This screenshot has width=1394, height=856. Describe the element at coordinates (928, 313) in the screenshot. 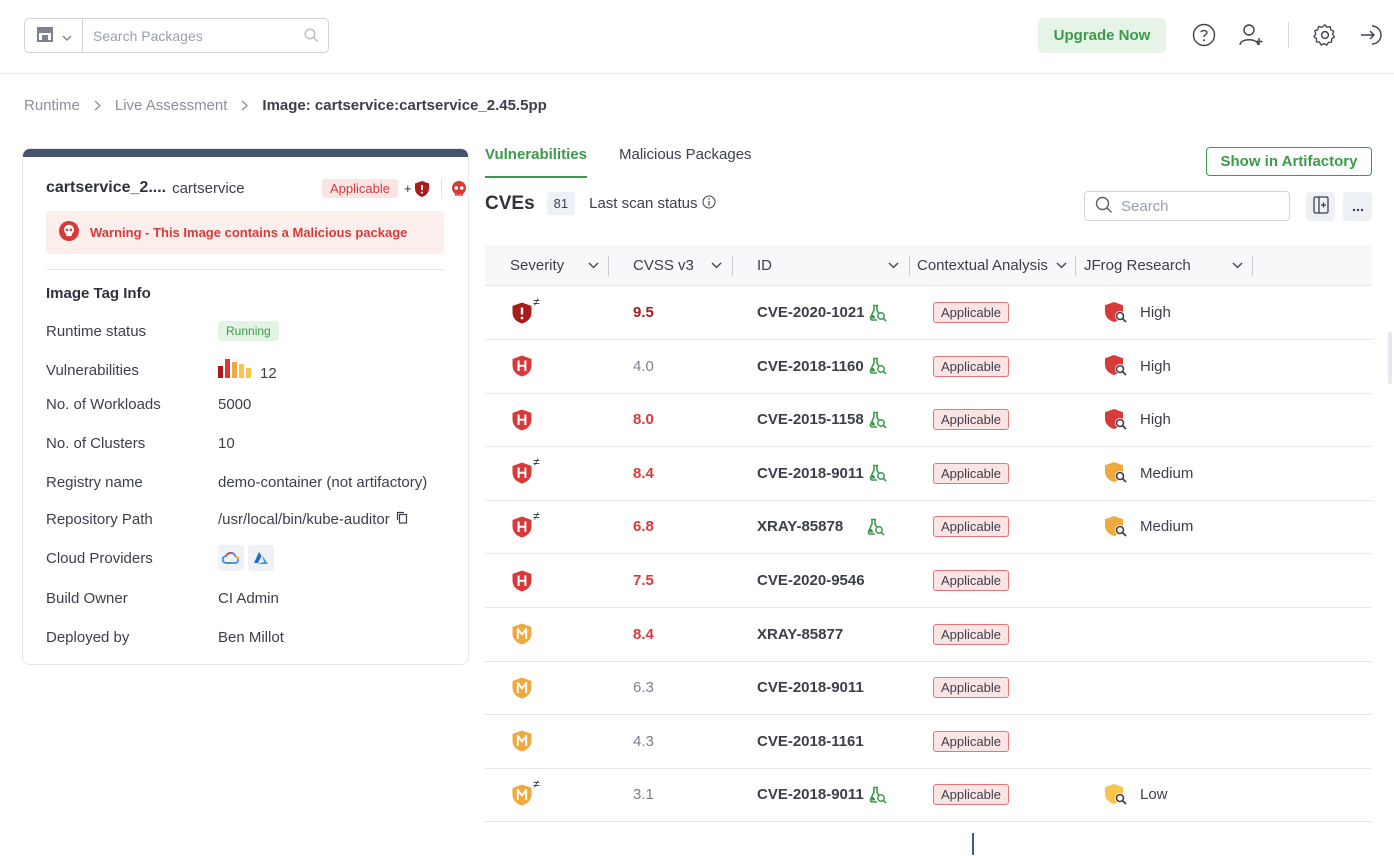

I see `table-row: ≠ 9.5 CVE-2020-1021 Applicable High` at that location.